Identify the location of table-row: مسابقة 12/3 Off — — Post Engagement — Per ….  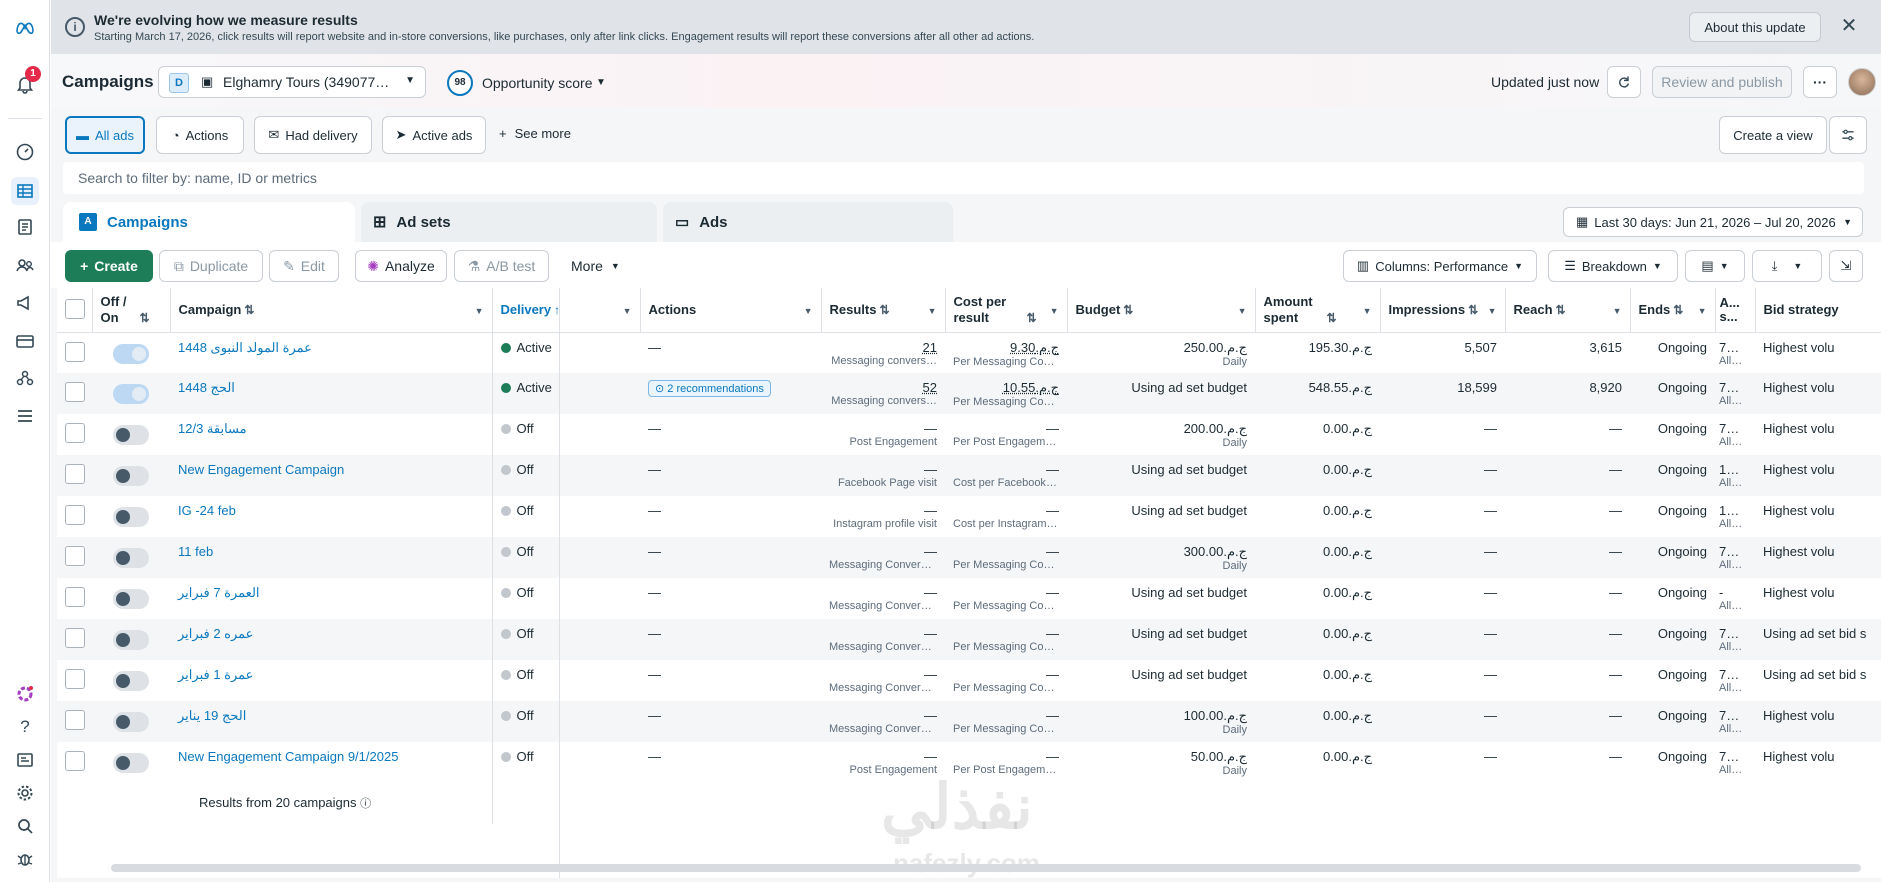
(969, 434).